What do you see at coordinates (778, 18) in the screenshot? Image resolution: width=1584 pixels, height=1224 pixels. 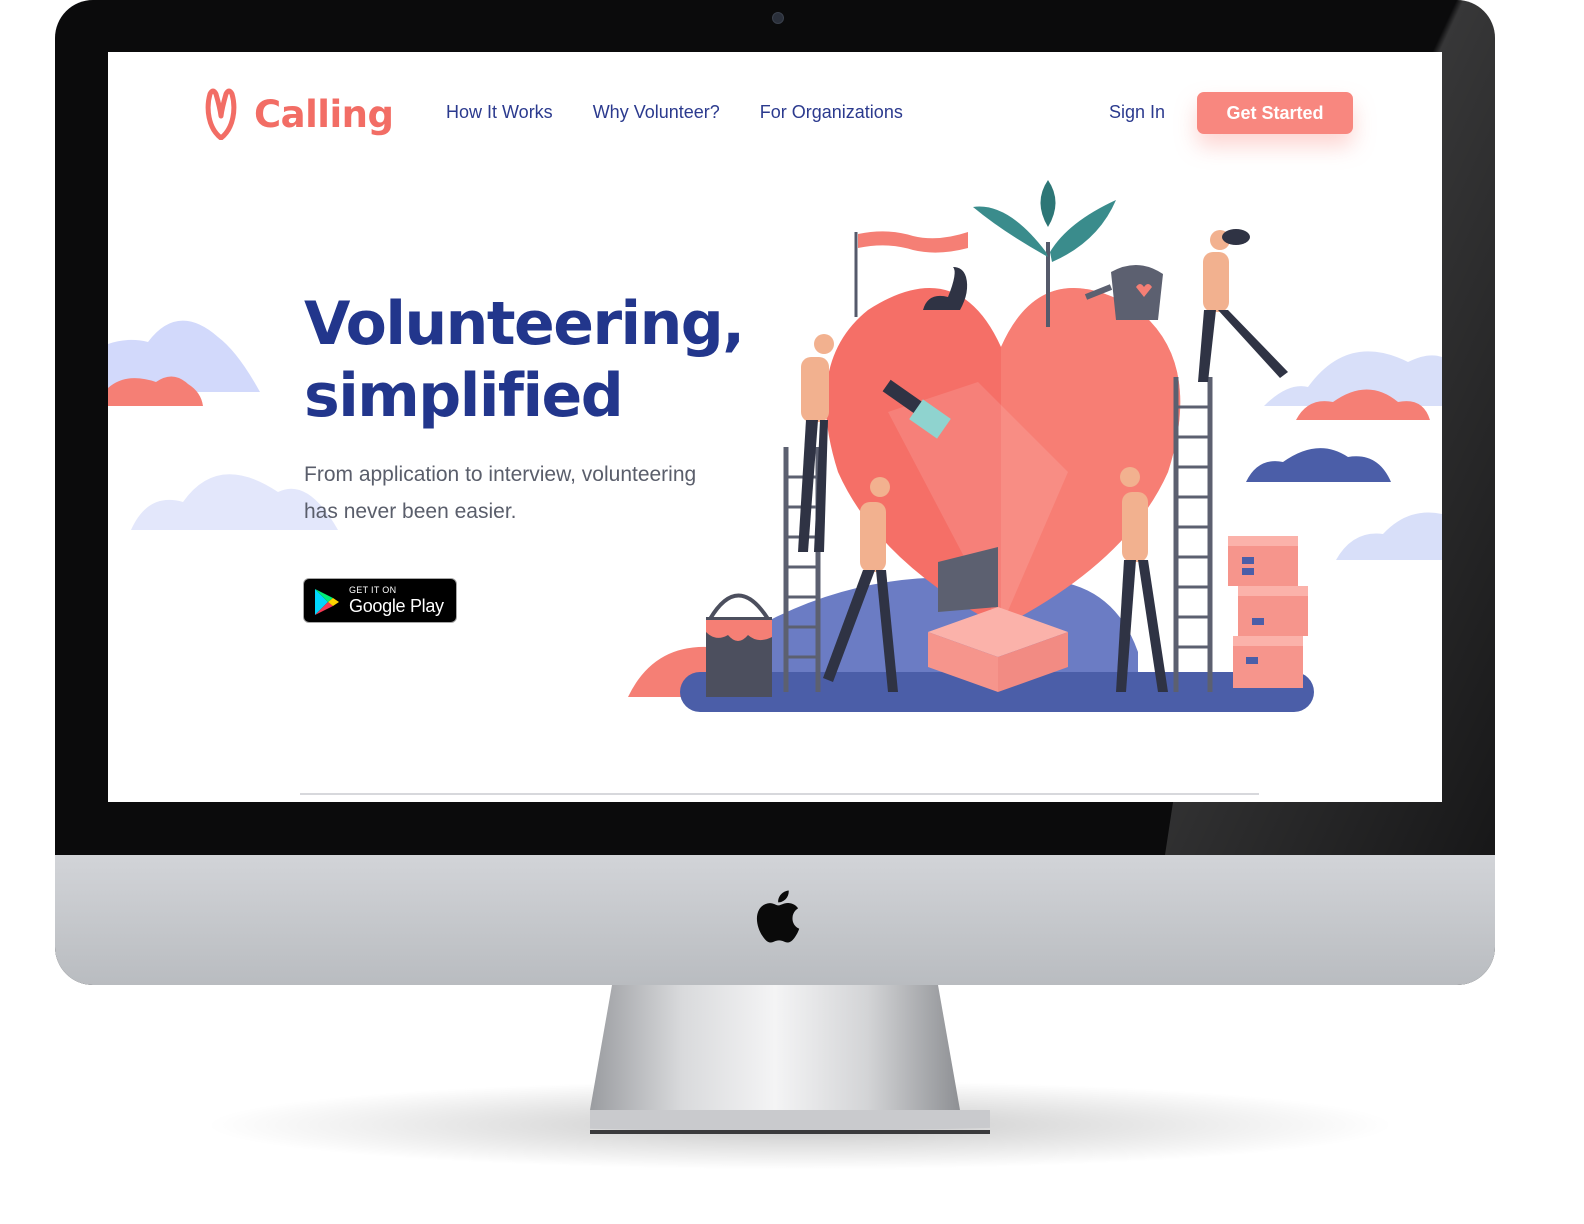 I see `camera-icon` at bounding box center [778, 18].